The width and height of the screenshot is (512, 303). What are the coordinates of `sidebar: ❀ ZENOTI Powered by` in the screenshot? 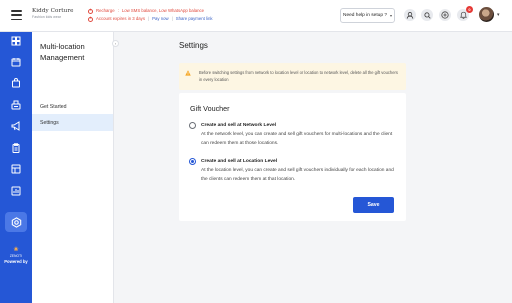 It's located at (16, 167).